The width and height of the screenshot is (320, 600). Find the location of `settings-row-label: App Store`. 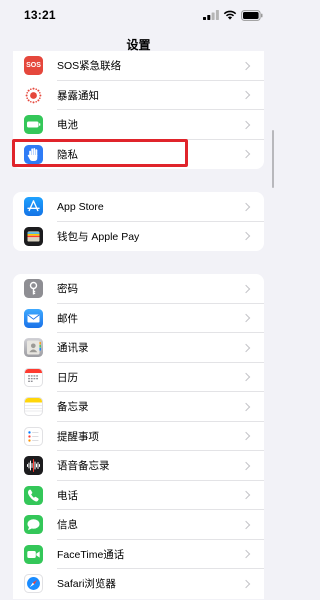

settings-row-label: App Store is located at coordinates (80, 206).